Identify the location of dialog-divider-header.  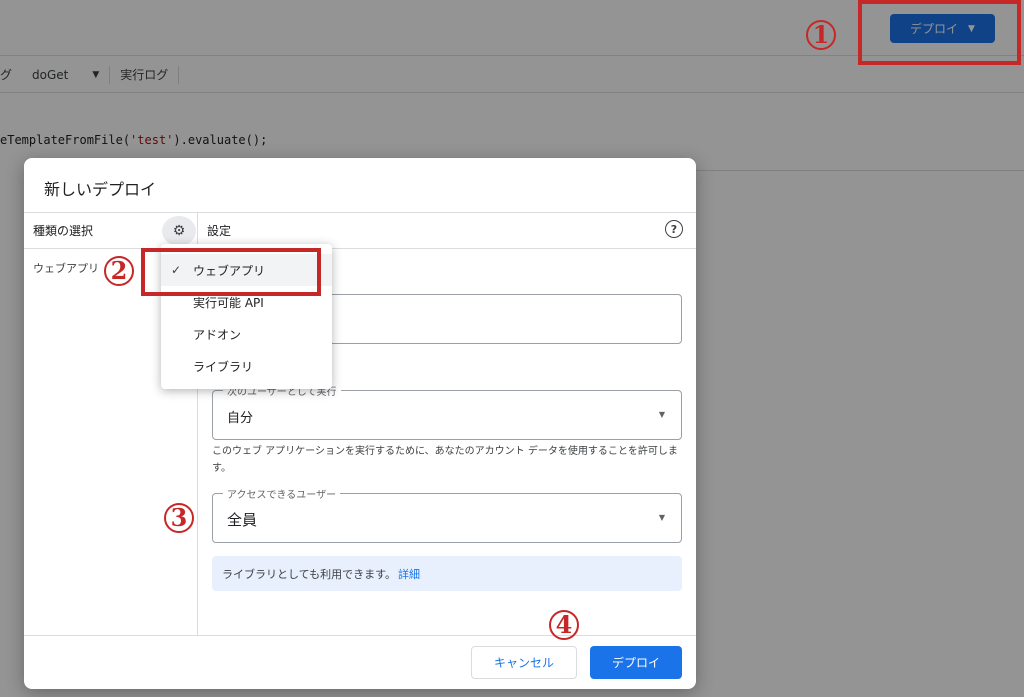
(360, 248).